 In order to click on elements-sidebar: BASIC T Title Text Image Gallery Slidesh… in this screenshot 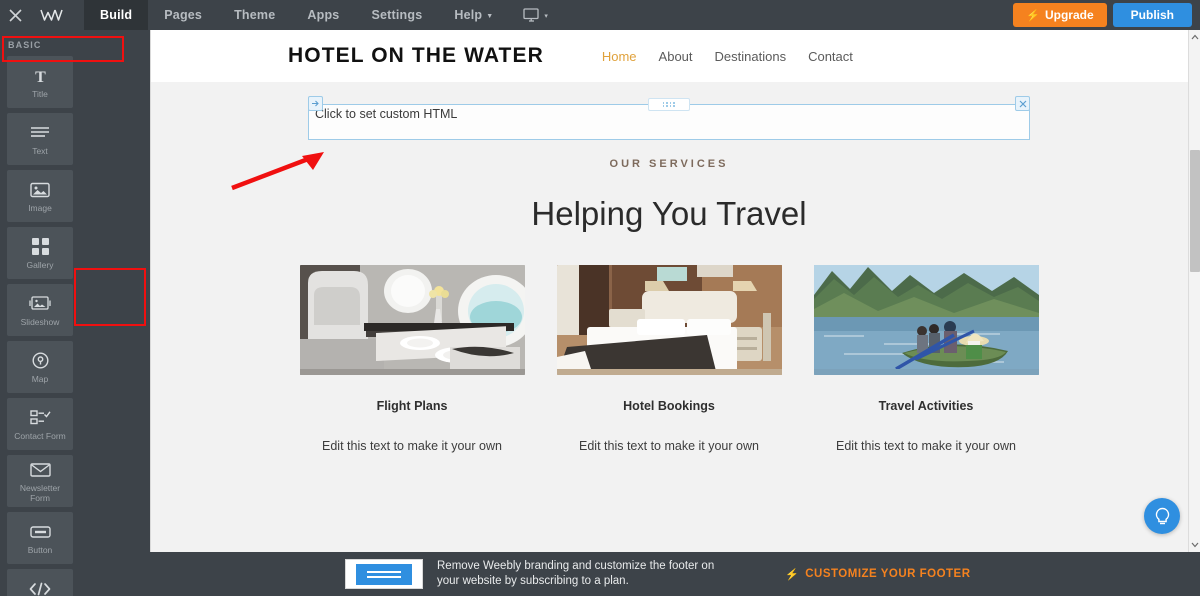, I will do `click(75, 313)`.